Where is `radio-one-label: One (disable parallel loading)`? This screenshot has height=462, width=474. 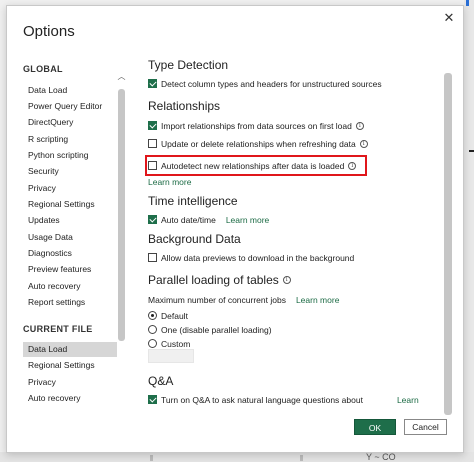 radio-one-label: One (disable parallel loading) is located at coordinates (216, 329).